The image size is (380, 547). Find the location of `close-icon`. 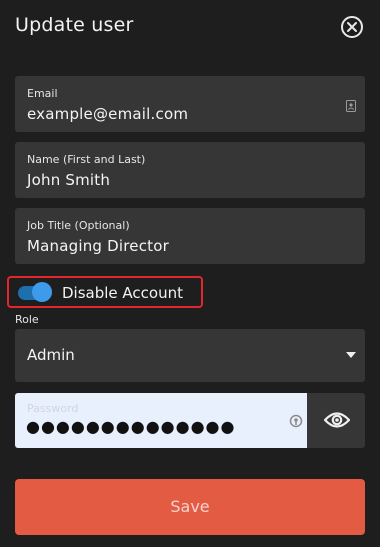

close-icon is located at coordinates (352, 27).